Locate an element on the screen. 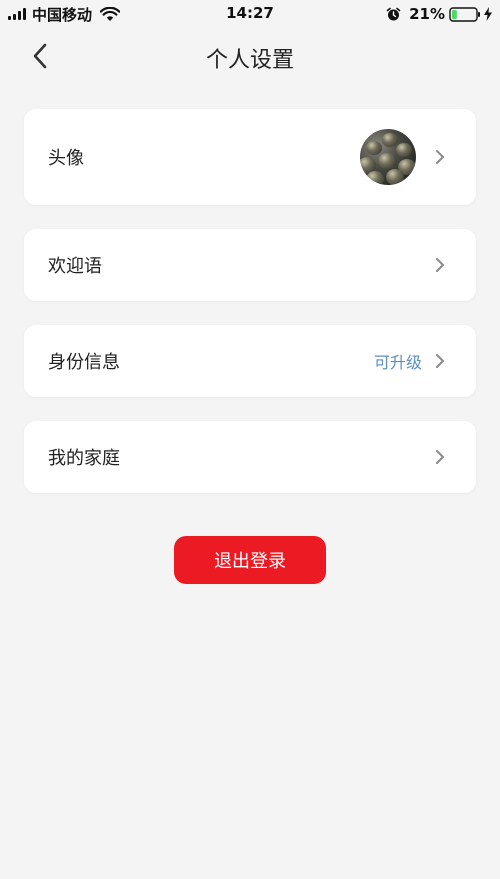  alarm-icon is located at coordinates (393, 13).